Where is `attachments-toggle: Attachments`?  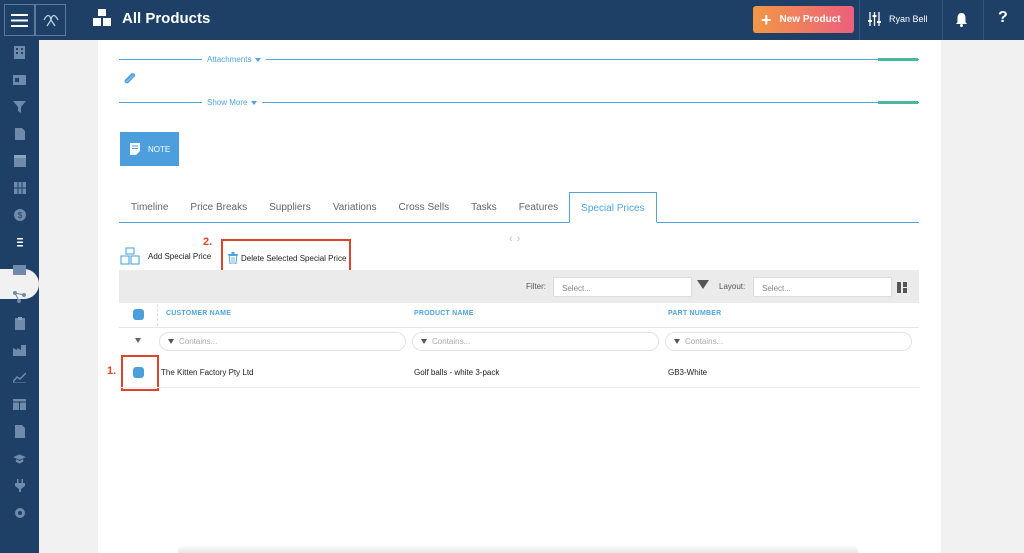 attachments-toggle: Attachments is located at coordinates (234, 59).